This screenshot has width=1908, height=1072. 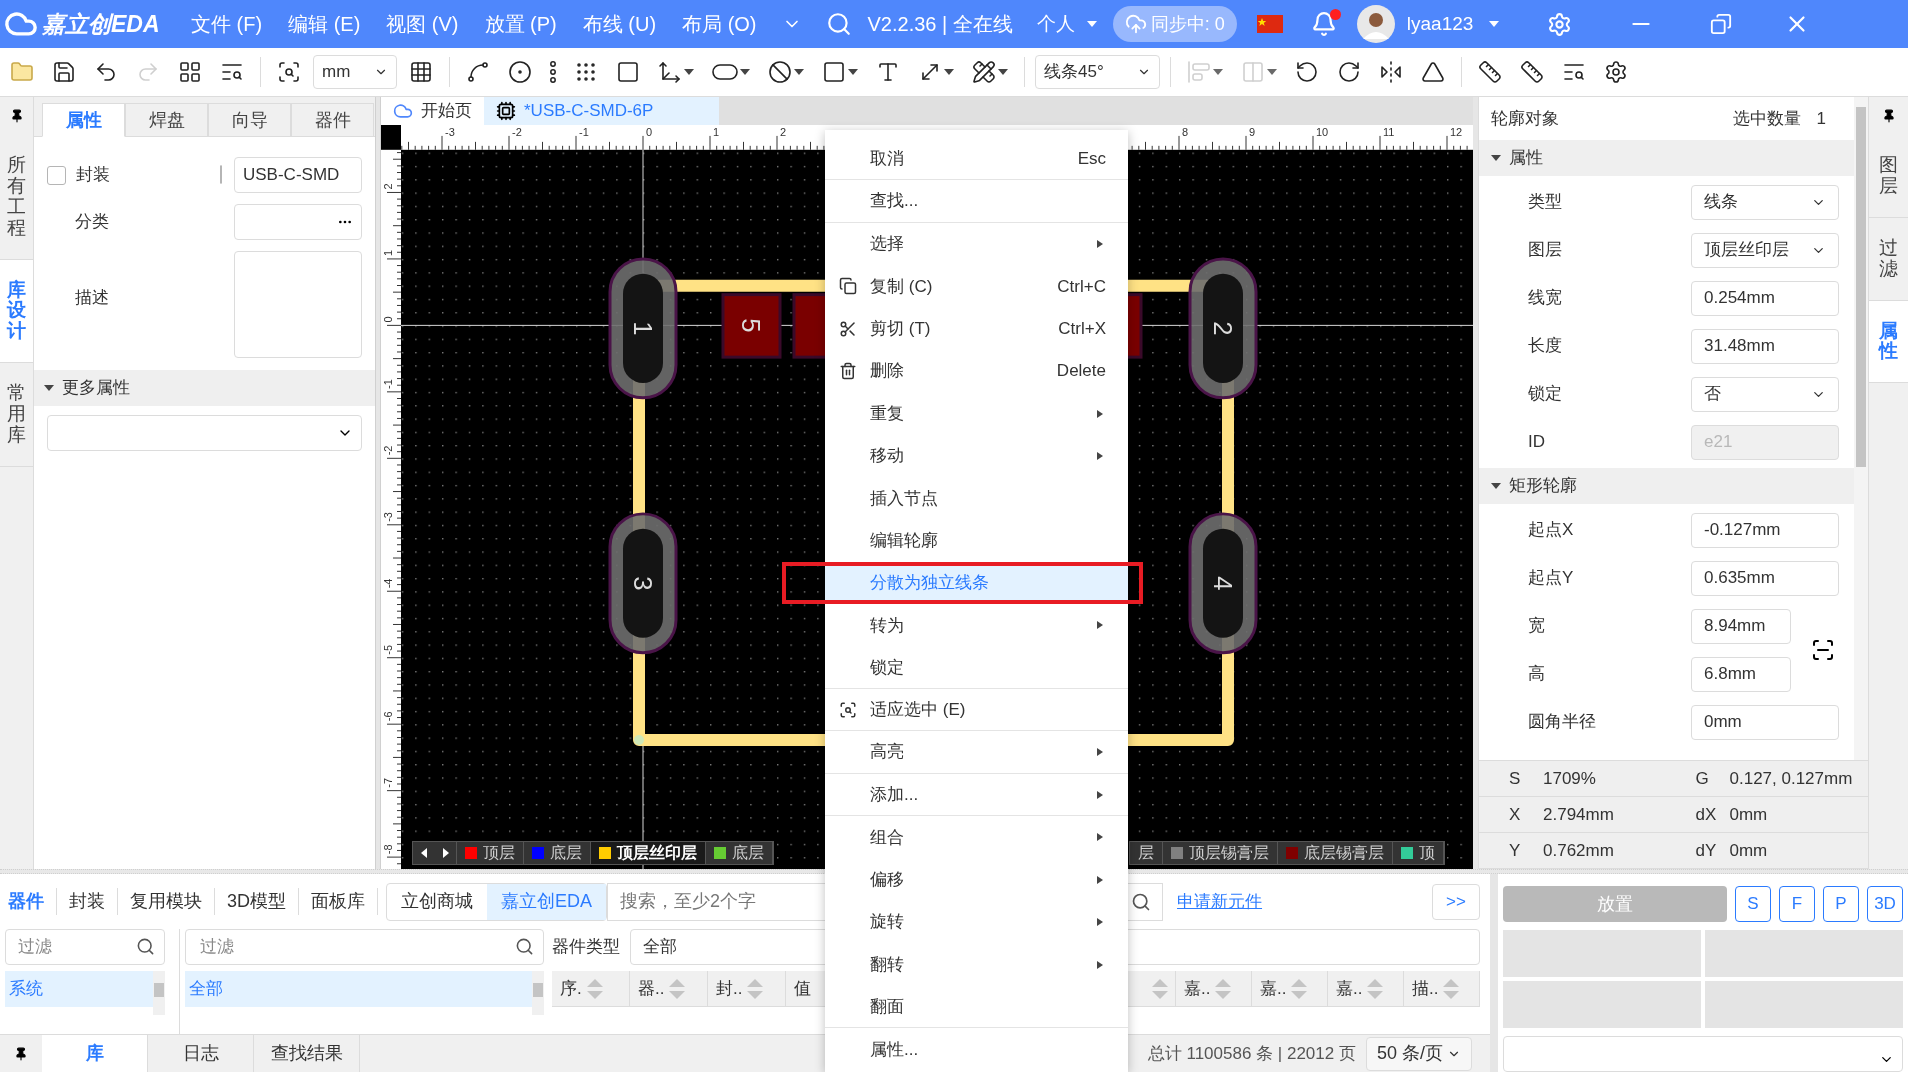 What do you see at coordinates (751, 325) in the screenshot?
I see `pad-number: 5` at bounding box center [751, 325].